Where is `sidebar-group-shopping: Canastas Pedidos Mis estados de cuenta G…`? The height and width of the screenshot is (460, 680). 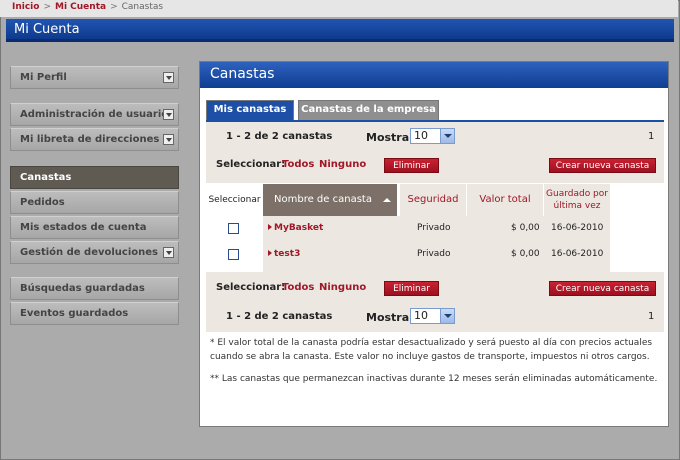
sidebar-group-shopping: Canastas Pedidos Mis estados de cuenta G… is located at coordinates (94, 216).